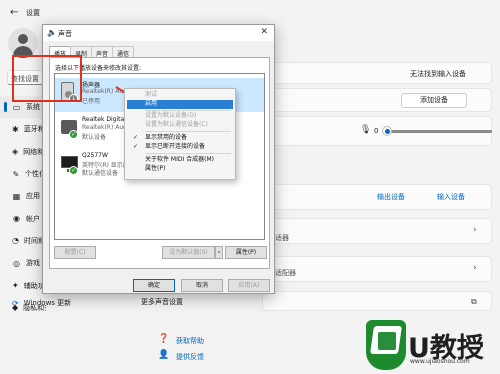  I want to click on device-status: 默认设备, so click(94, 137).